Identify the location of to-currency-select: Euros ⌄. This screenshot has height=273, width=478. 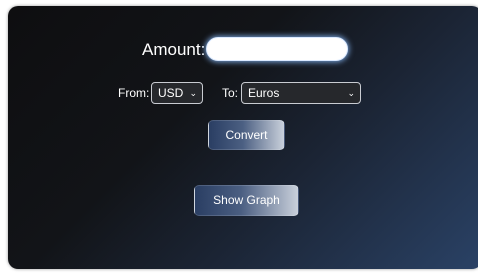
(301, 93).